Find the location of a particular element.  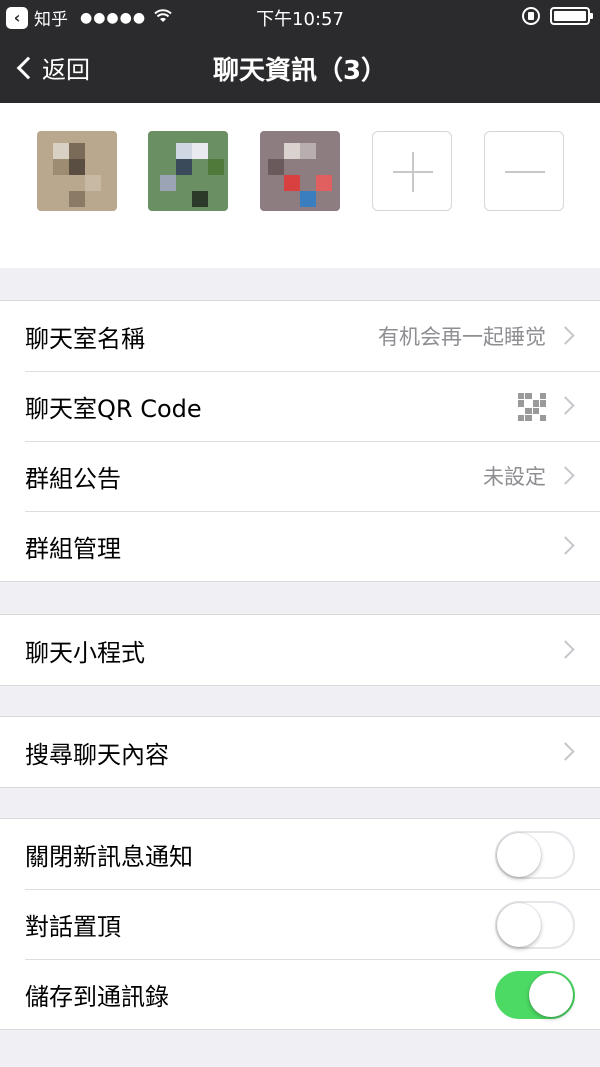

mute-row: 關閉新訊息通知 is located at coordinates (300, 854).